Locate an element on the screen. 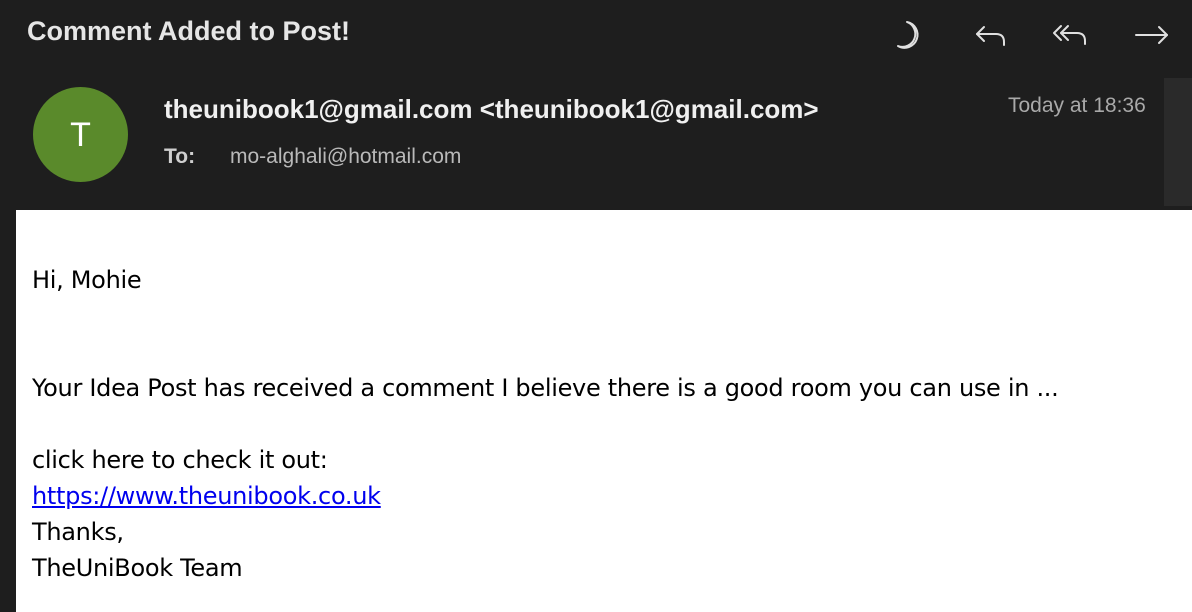 The width and height of the screenshot is (1192, 612). header-scroll-strip is located at coordinates (1178, 142).